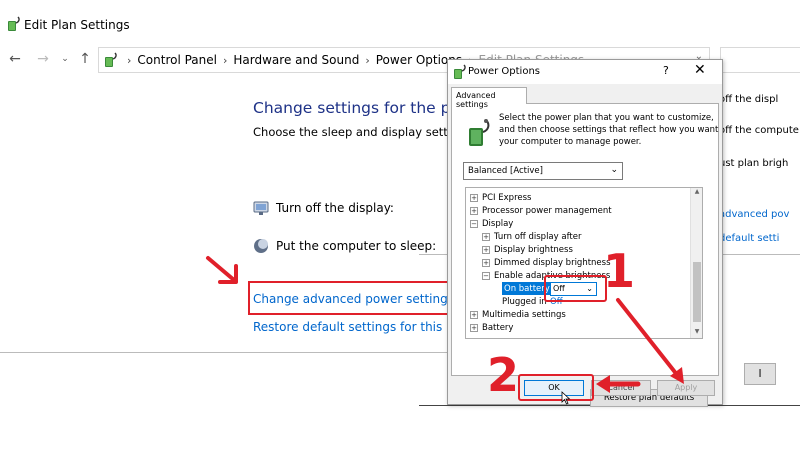 The width and height of the screenshot is (800, 450). Describe the element at coordinates (614, 170) in the screenshot. I see `chevron-down-icon: ⌄` at that location.